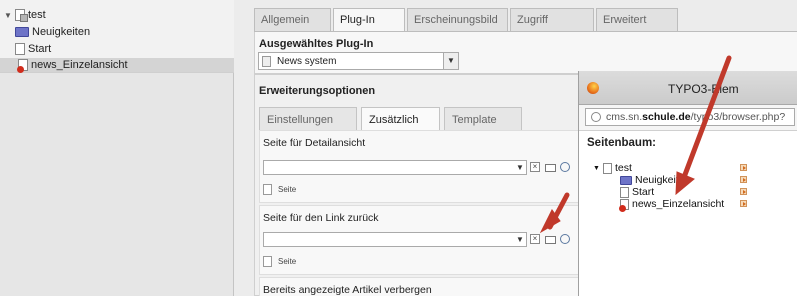 Image resolution: width=797 pixels, height=296 pixels. What do you see at coordinates (663, 180) in the screenshot?
I see `popup-tree-label: Neuigkeiten` at bounding box center [663, 180].